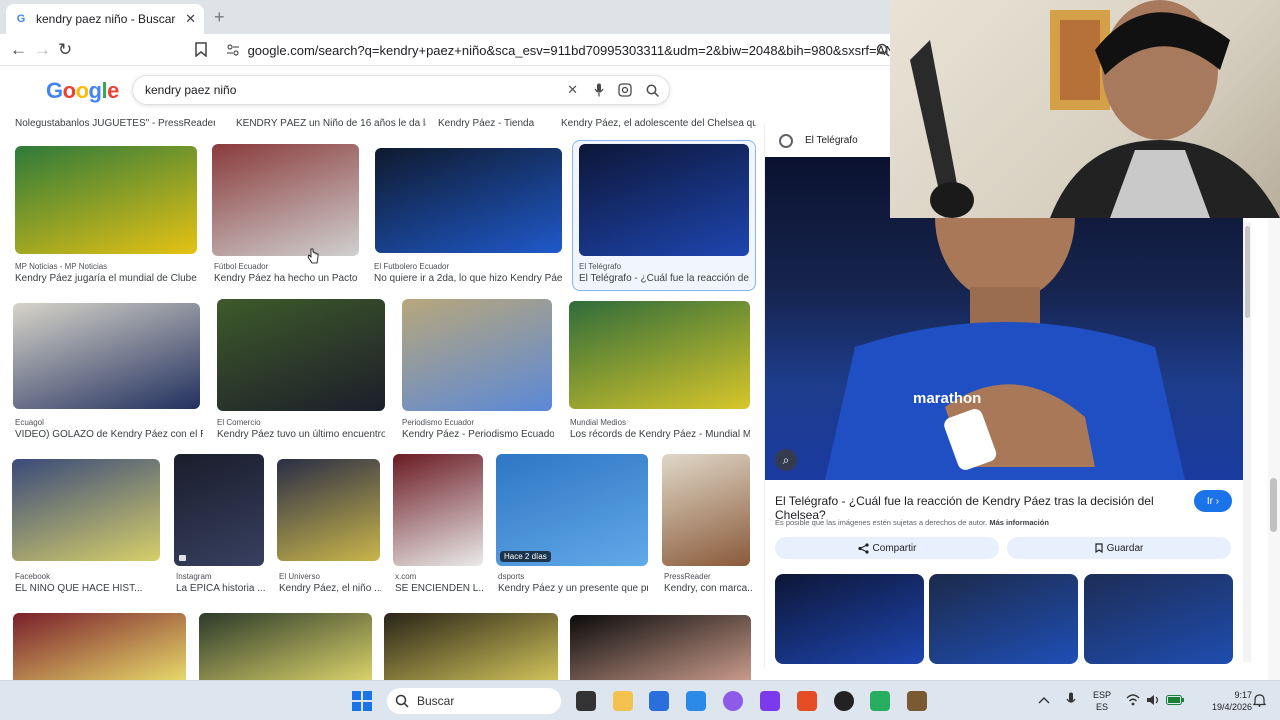 Image resolution: width=1280 pixels, height=720 pixels. I want to click on search-box: kendry paez niño ✕, so click(401, 90).